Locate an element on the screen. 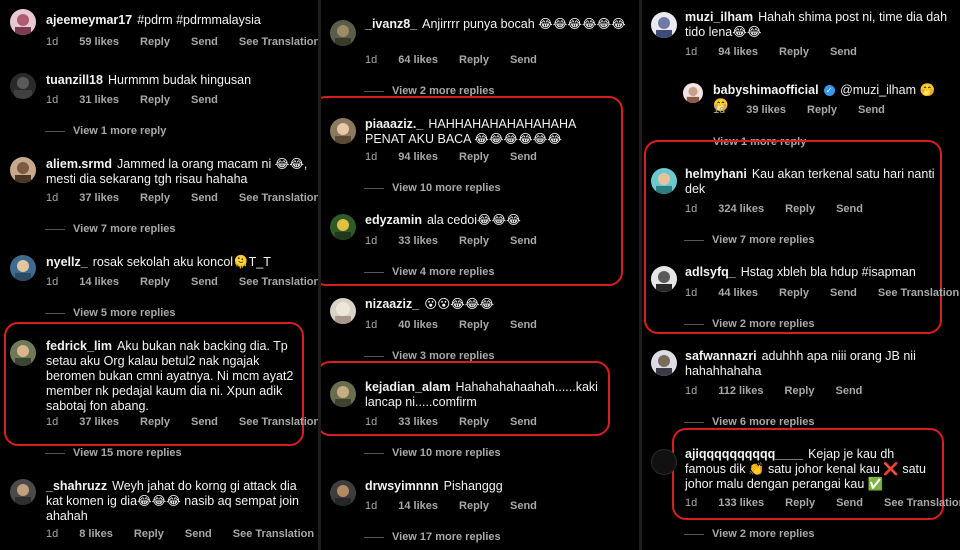  view-replies-link: View 15 more replies is located at coordinates (113, 453).